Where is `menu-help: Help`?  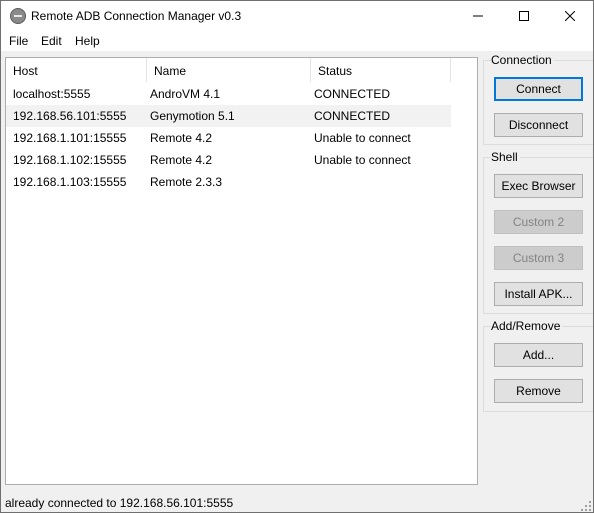 menu-help: Help is located at coordinates (87, 41).